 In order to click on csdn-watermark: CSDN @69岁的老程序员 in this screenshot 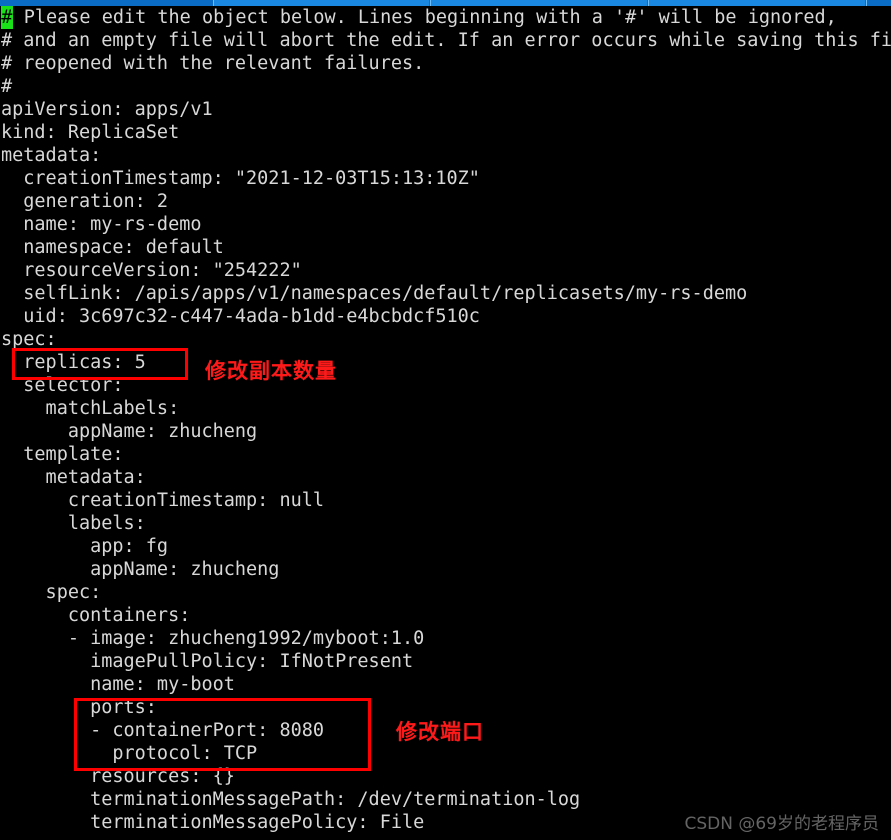, I will do `click(781, 824)`.